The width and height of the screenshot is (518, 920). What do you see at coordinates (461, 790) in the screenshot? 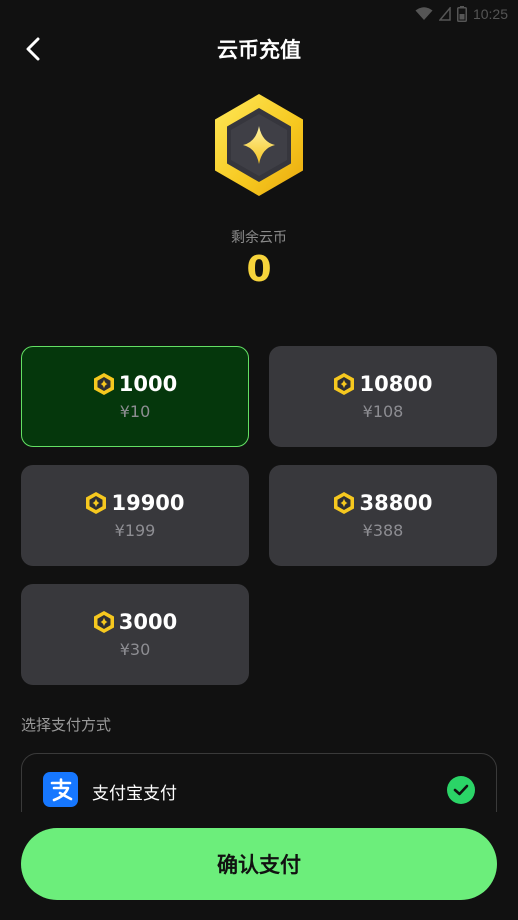
I see `check-icon` at bounding box center [461, 790].